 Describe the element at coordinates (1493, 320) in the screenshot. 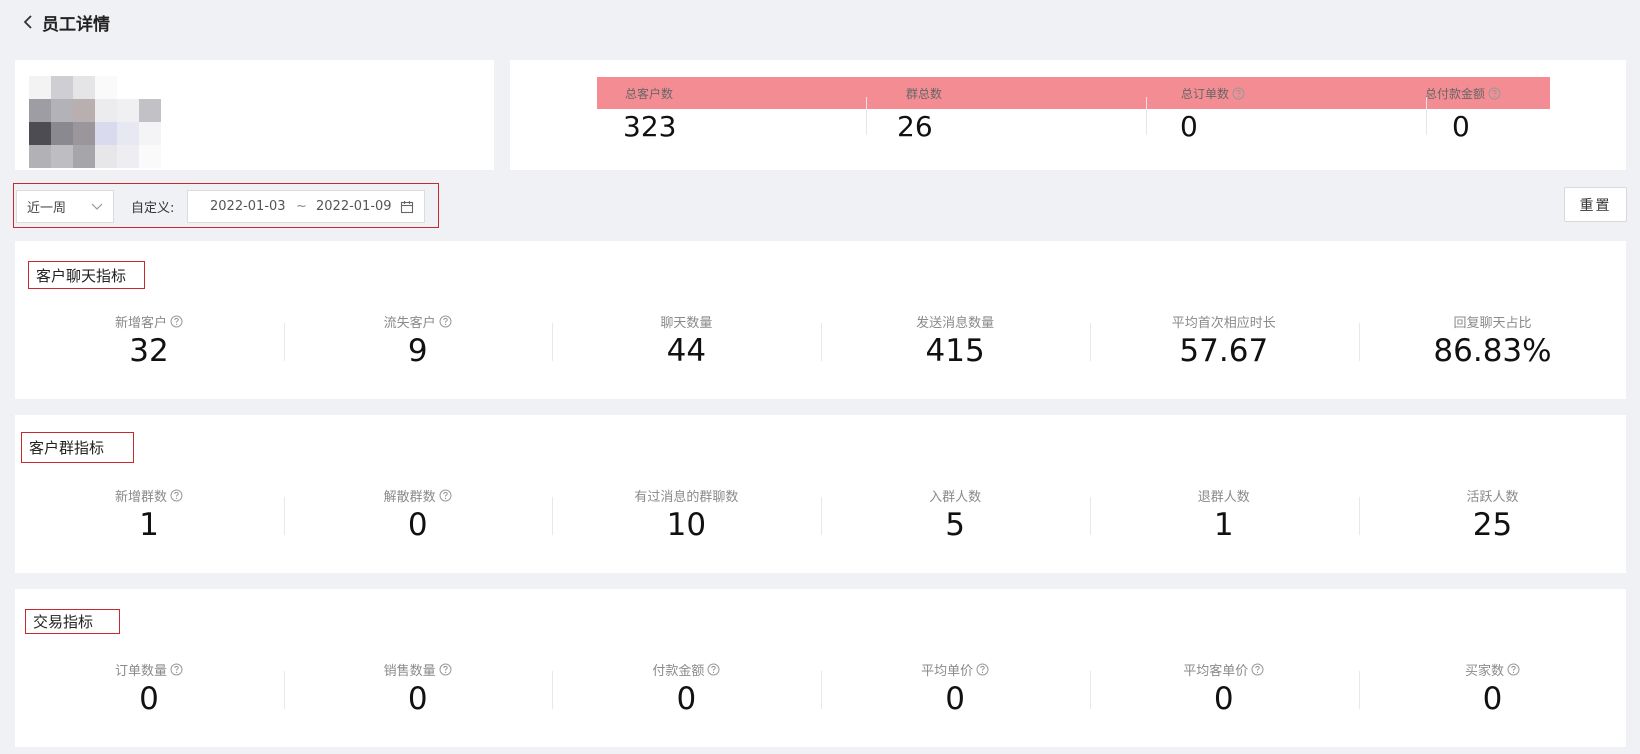

I see `metric-item: 回复聊天占比 86.83%` at that location.